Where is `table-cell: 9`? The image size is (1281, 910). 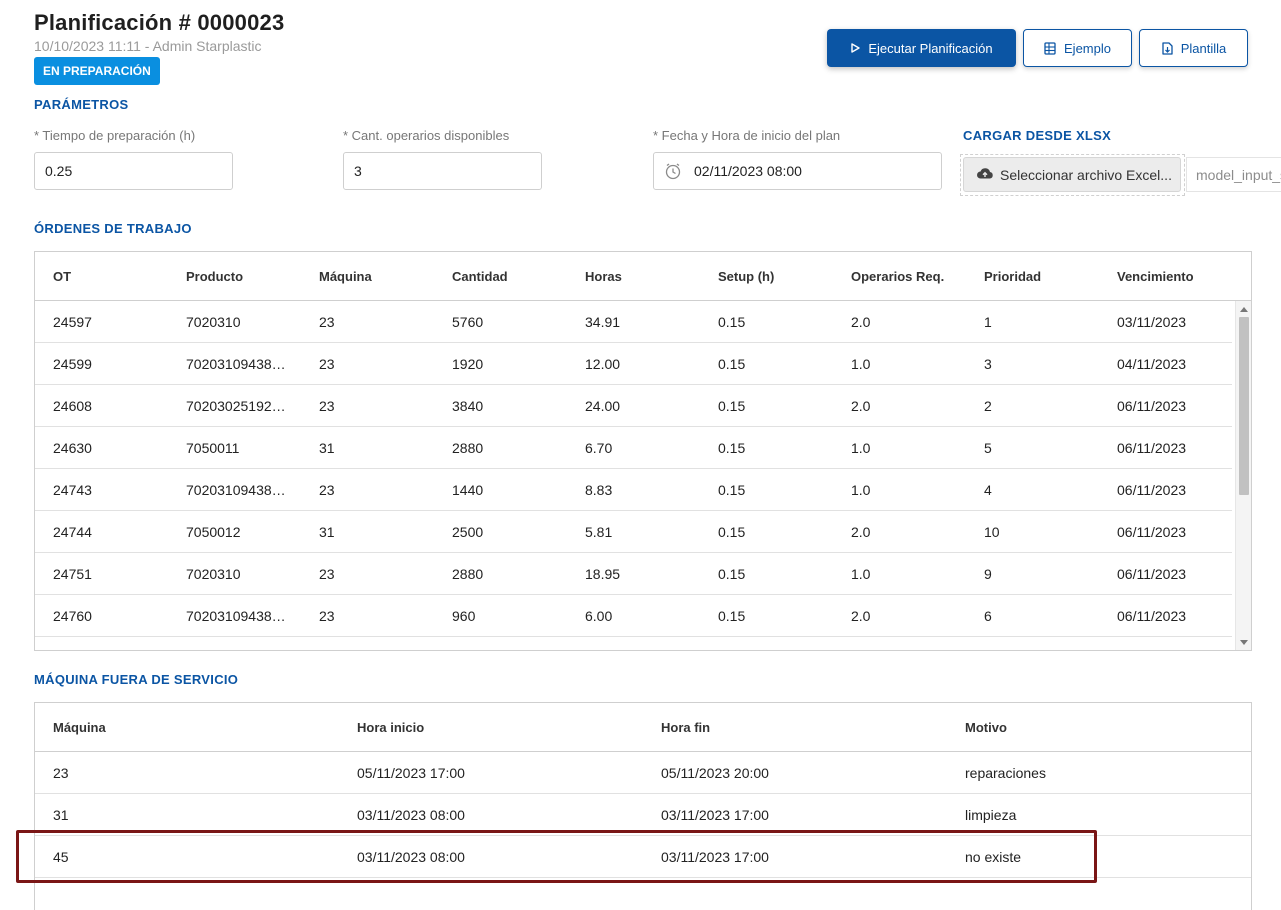
table-cell: 9 is located at coordinates (988, 574).